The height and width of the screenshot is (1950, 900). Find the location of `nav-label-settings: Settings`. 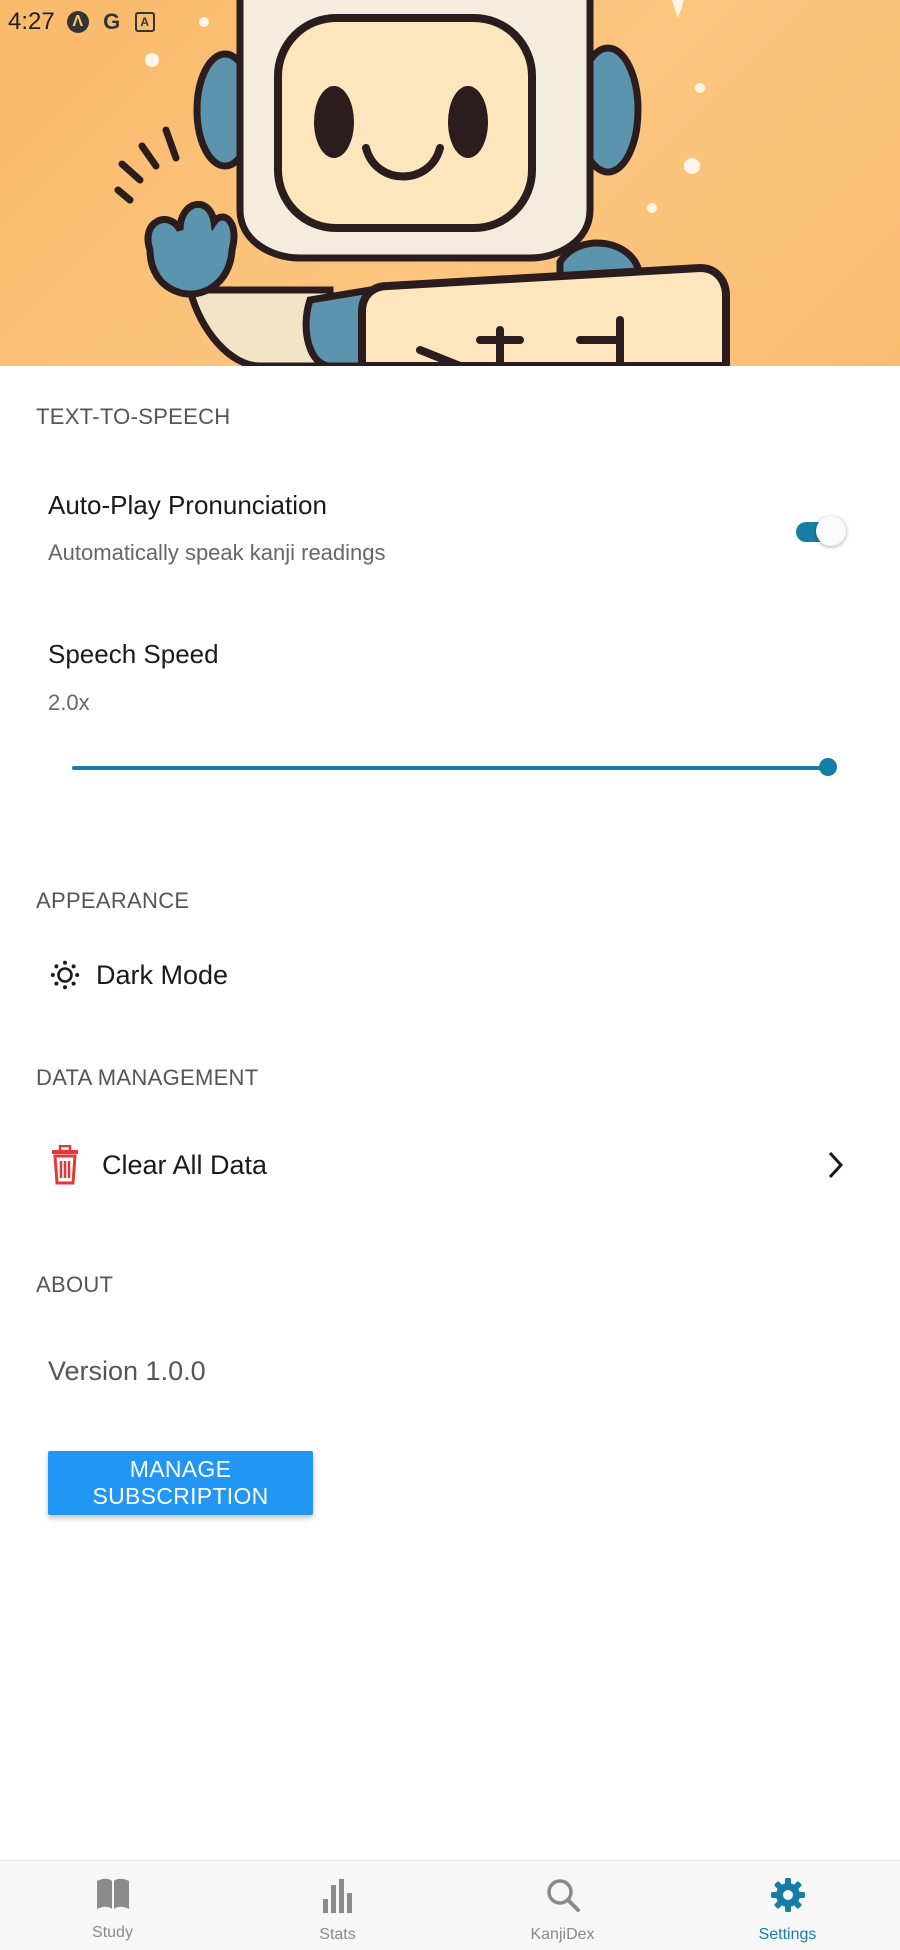

nav-label-settings: Settings is located at coordinates (787, 1934).